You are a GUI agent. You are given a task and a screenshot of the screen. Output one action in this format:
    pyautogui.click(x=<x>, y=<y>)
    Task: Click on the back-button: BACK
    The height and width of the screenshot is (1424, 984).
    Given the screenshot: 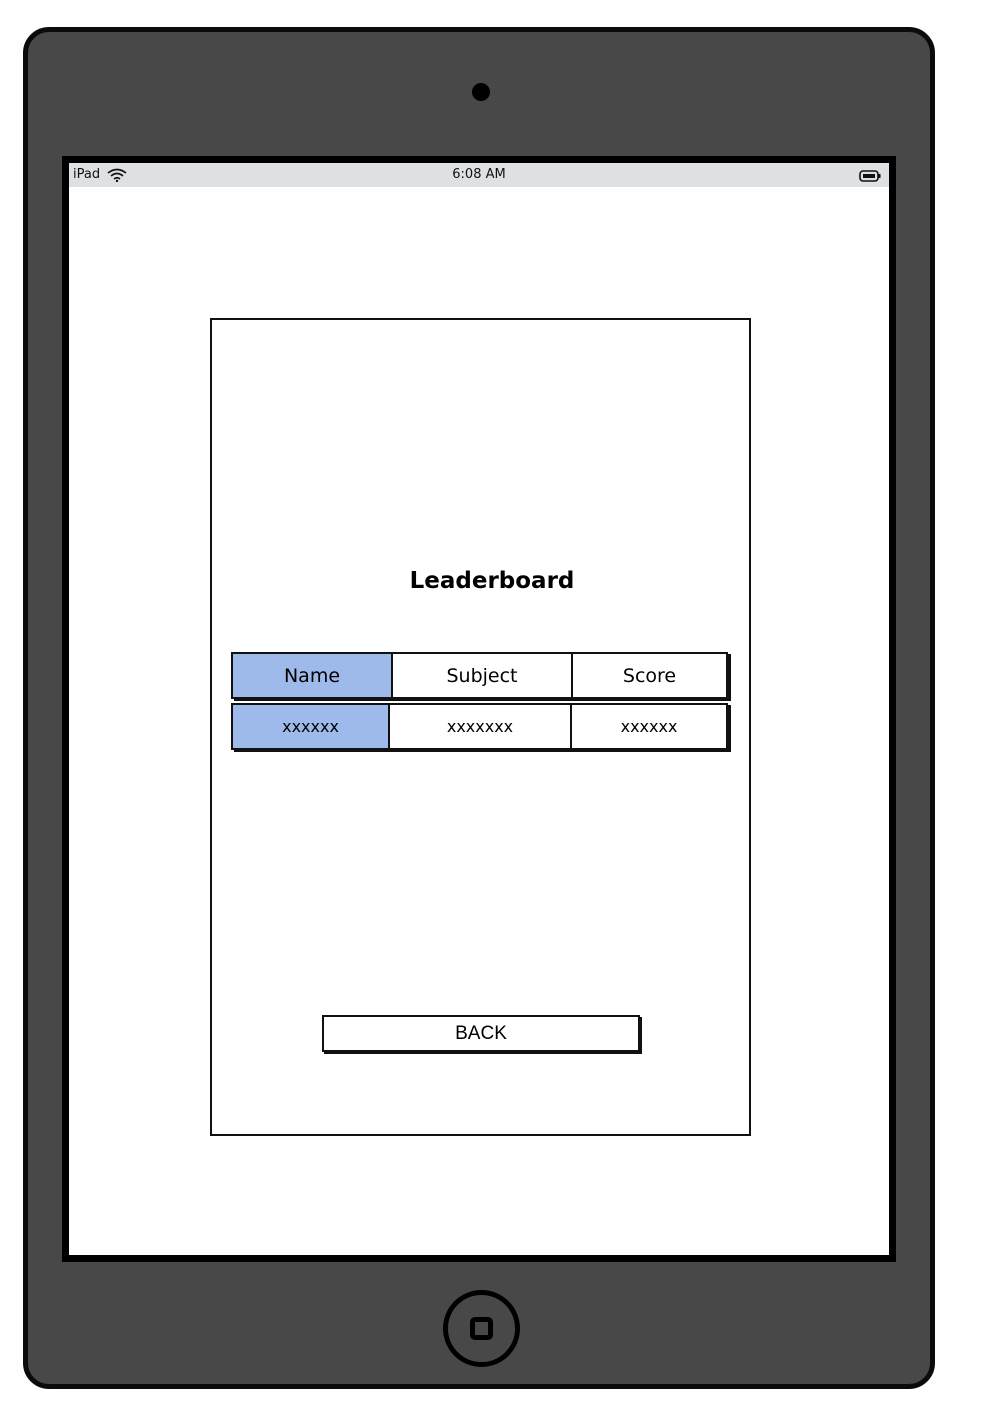 What is the action you would take?
    pyautogui.click(x=481, y=1033)
    